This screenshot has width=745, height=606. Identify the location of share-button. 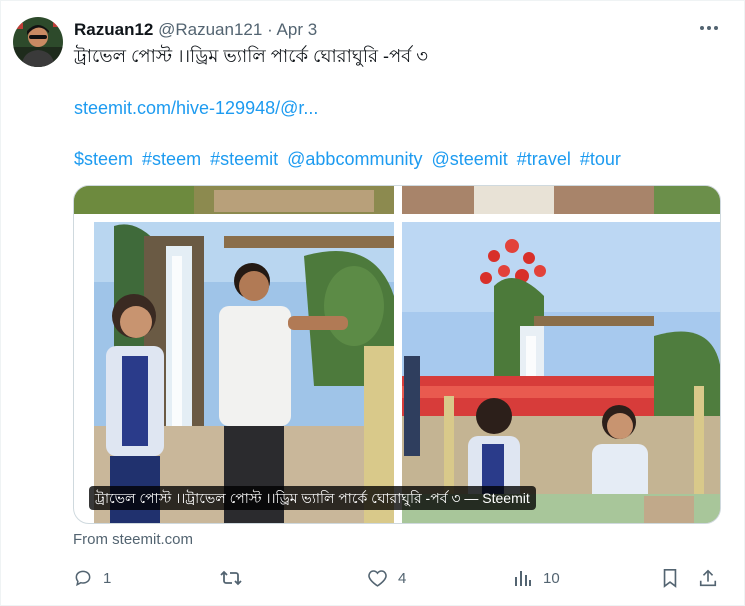
(708, 578).